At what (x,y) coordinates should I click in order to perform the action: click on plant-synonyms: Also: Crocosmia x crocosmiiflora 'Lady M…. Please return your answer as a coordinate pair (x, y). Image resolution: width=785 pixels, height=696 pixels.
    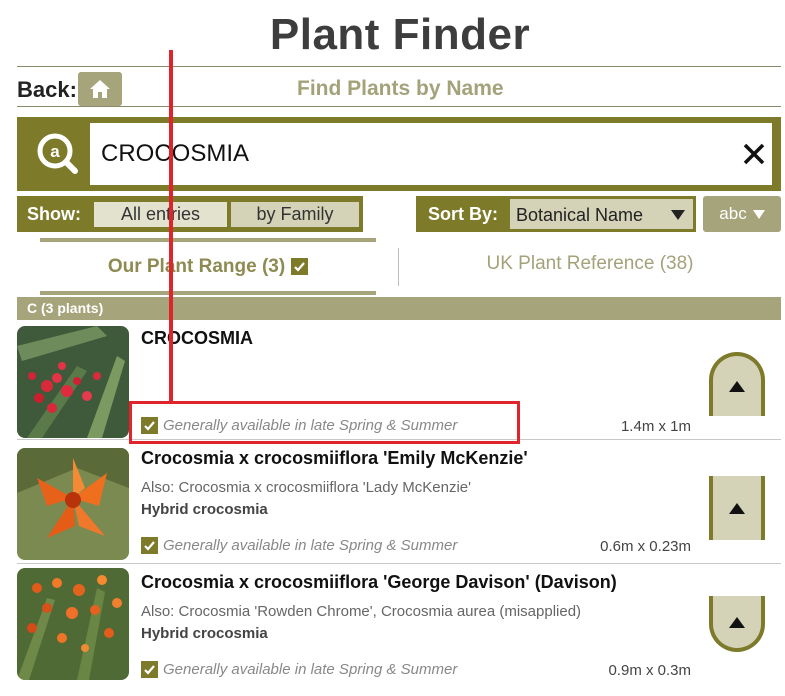
    Looking at the image, I should click on (306, 487).